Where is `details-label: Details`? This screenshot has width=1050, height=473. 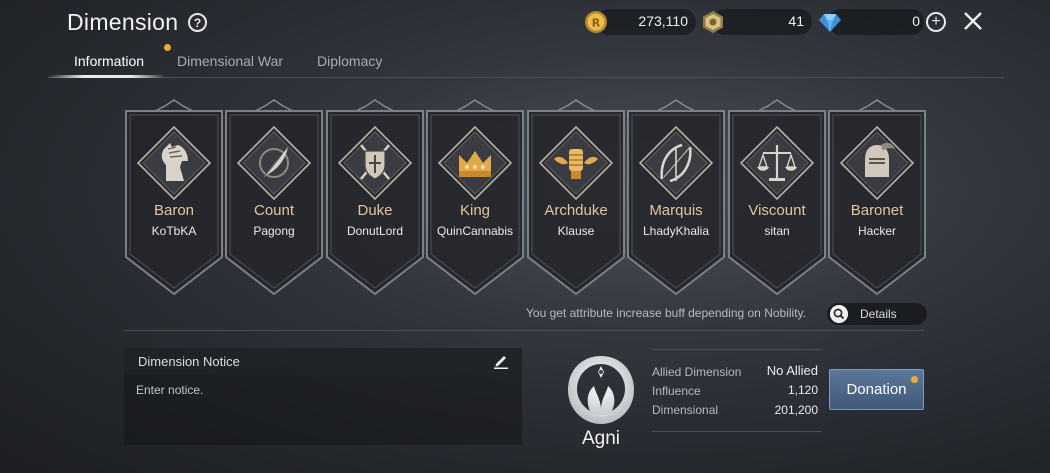
details-label: Details is located at coordinates (878, 314).